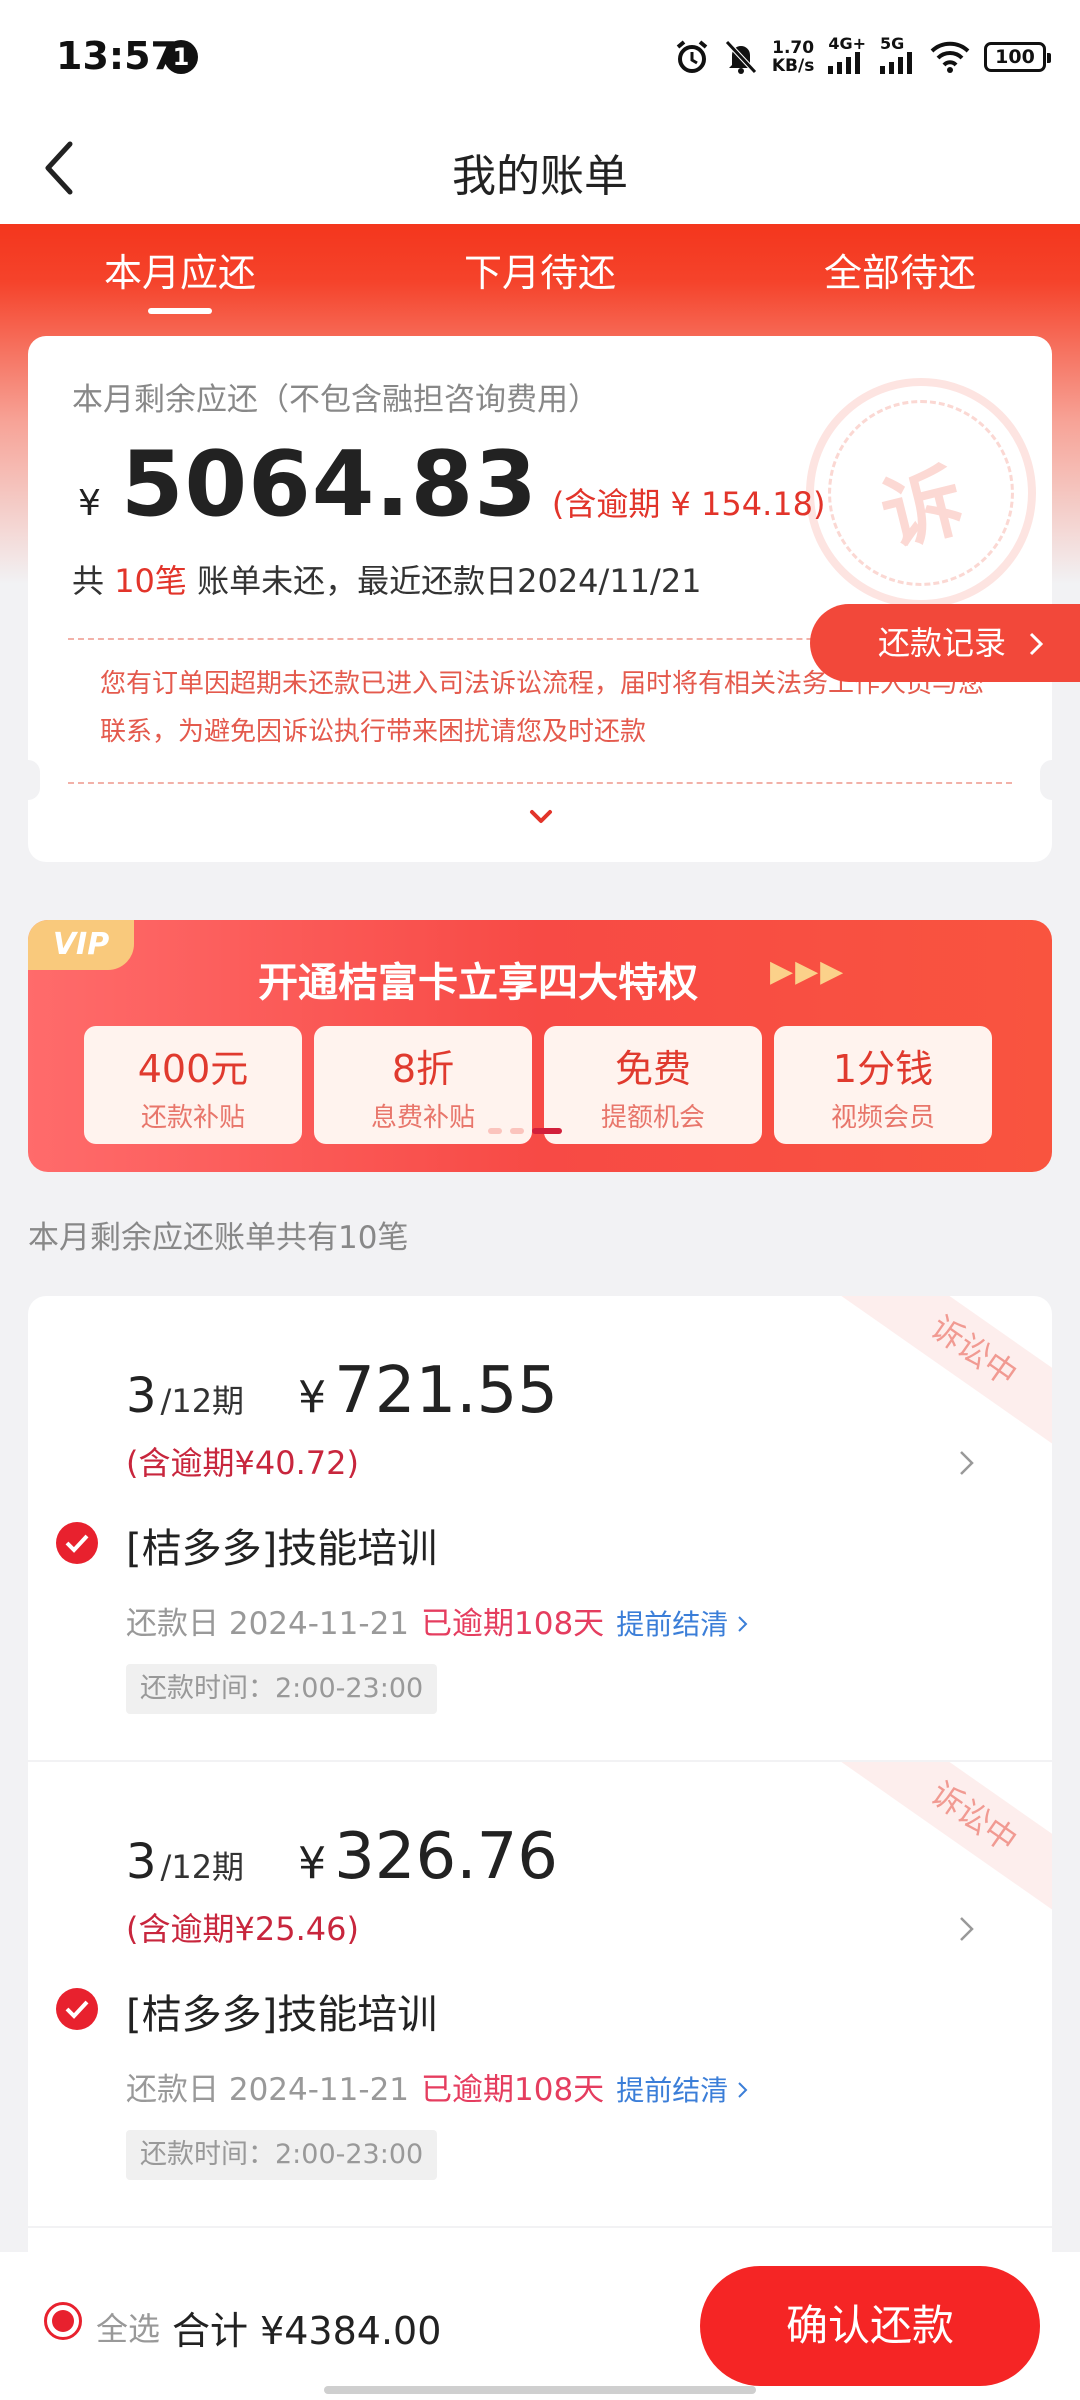 The width and height of the screenshot is (1080, 2400). What do you see at coordinates (942, 643) in the screenshot?
I see `repayment-record-label: 还款记录` at bounding box center [942, 643].